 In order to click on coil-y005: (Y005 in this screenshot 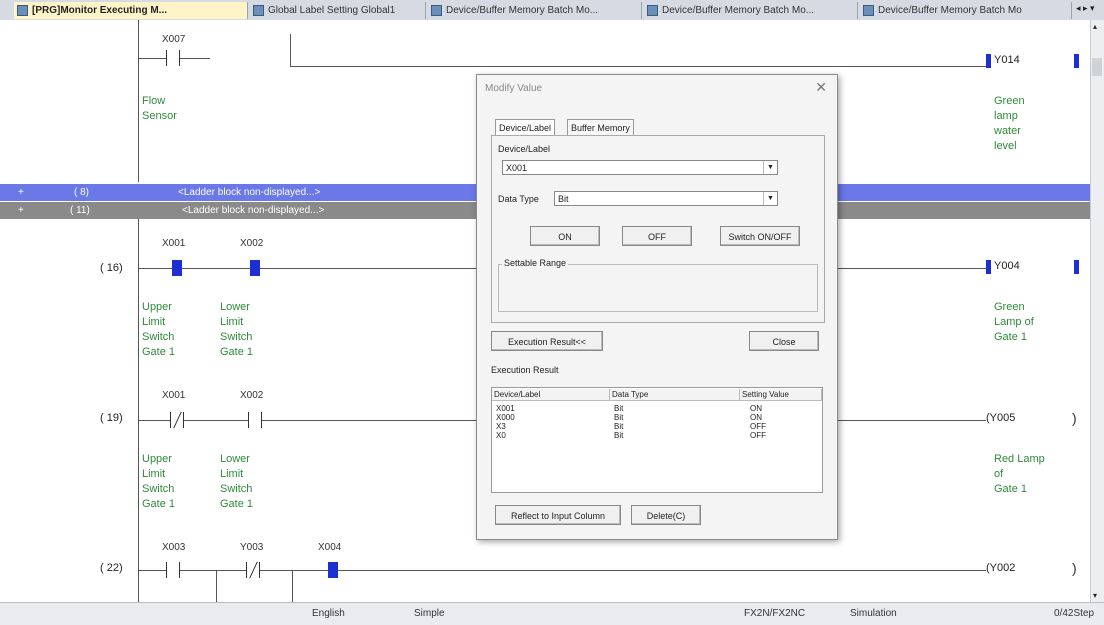, I will do `click(1000, 418)`.